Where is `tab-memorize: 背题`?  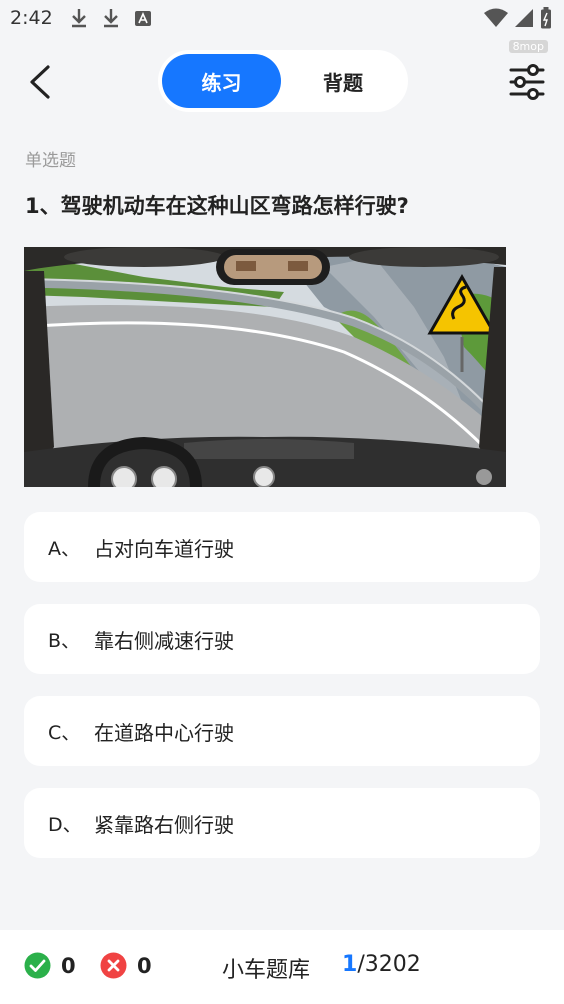
tab-memorize: 背题 is located at coordinates (343, 81).